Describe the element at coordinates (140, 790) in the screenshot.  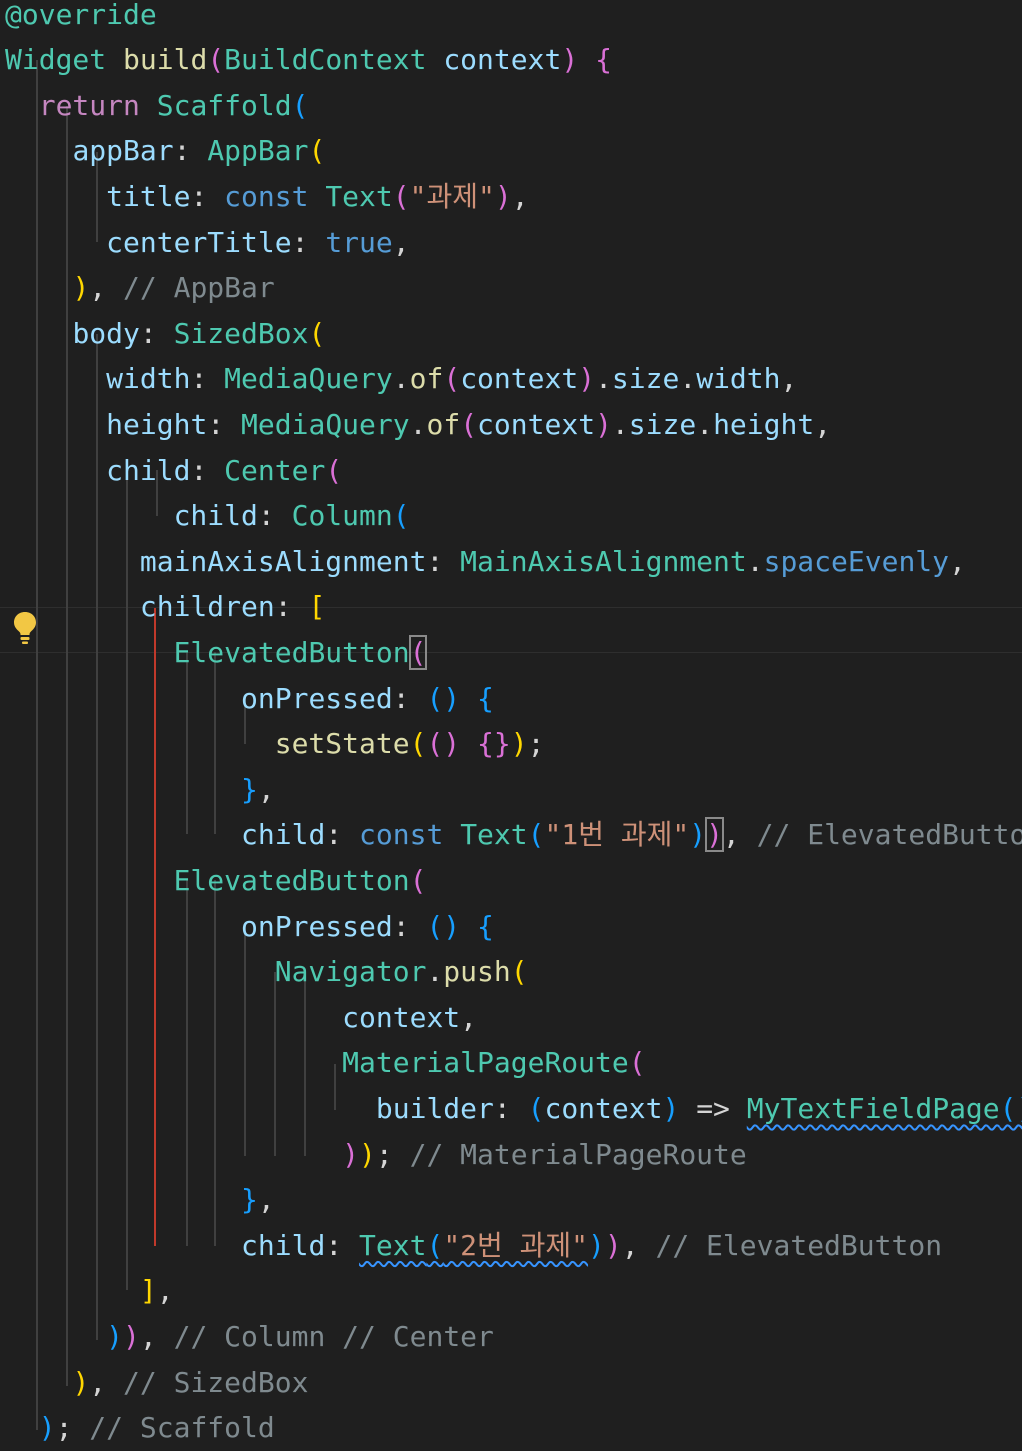
I see `code-text: },` at that location.